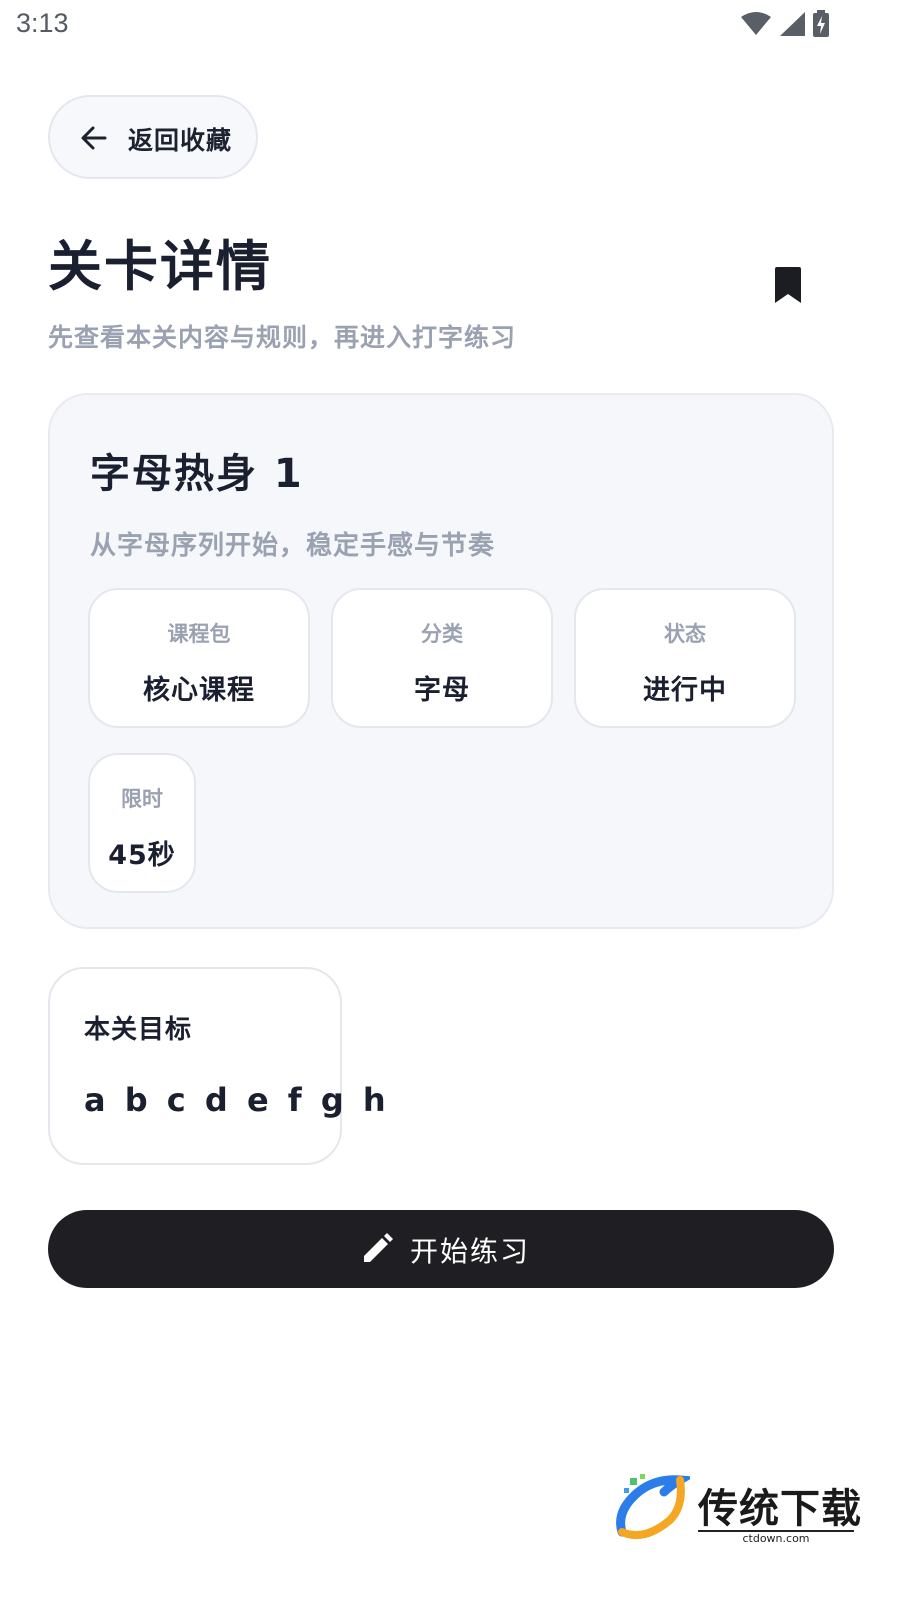  What do you see at coordinates (197, 474) in the screenshot?
I see `level-name: 字母热身 1` at bounding box center [197, 474].